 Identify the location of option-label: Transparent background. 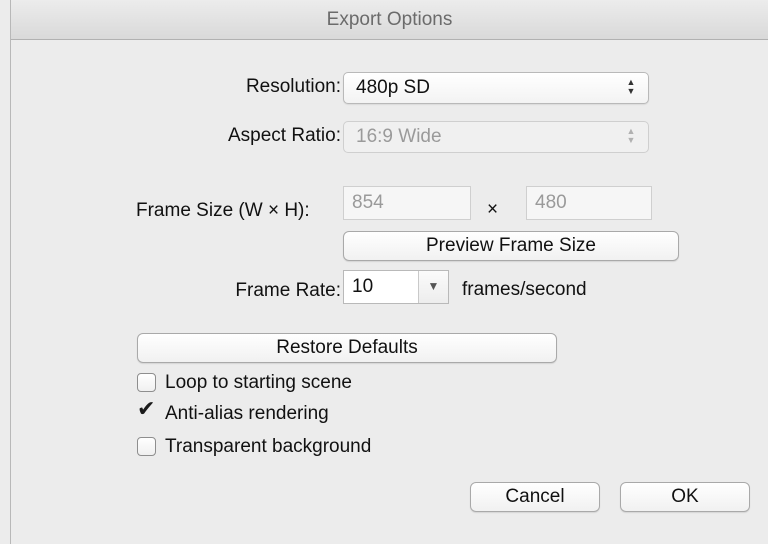
(268, 446).